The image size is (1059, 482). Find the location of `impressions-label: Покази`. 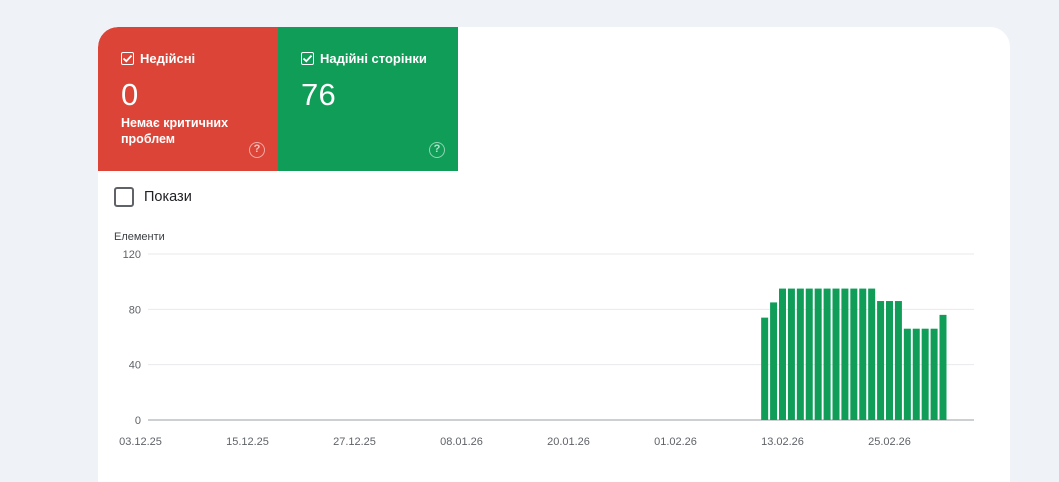

impressions-label: Покази is located at coordinates (168, 197).